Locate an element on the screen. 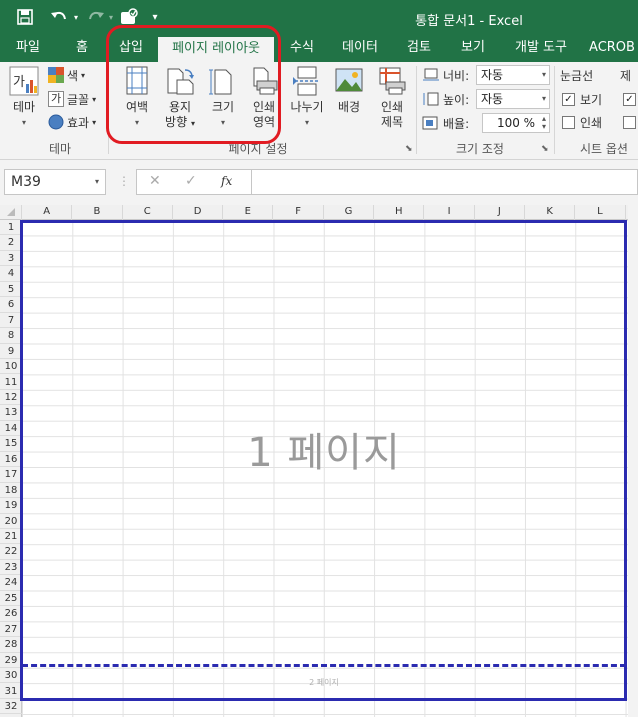 This screenshot has width=638, height=717. row-header: 7 is located at coordinates (11, 321).